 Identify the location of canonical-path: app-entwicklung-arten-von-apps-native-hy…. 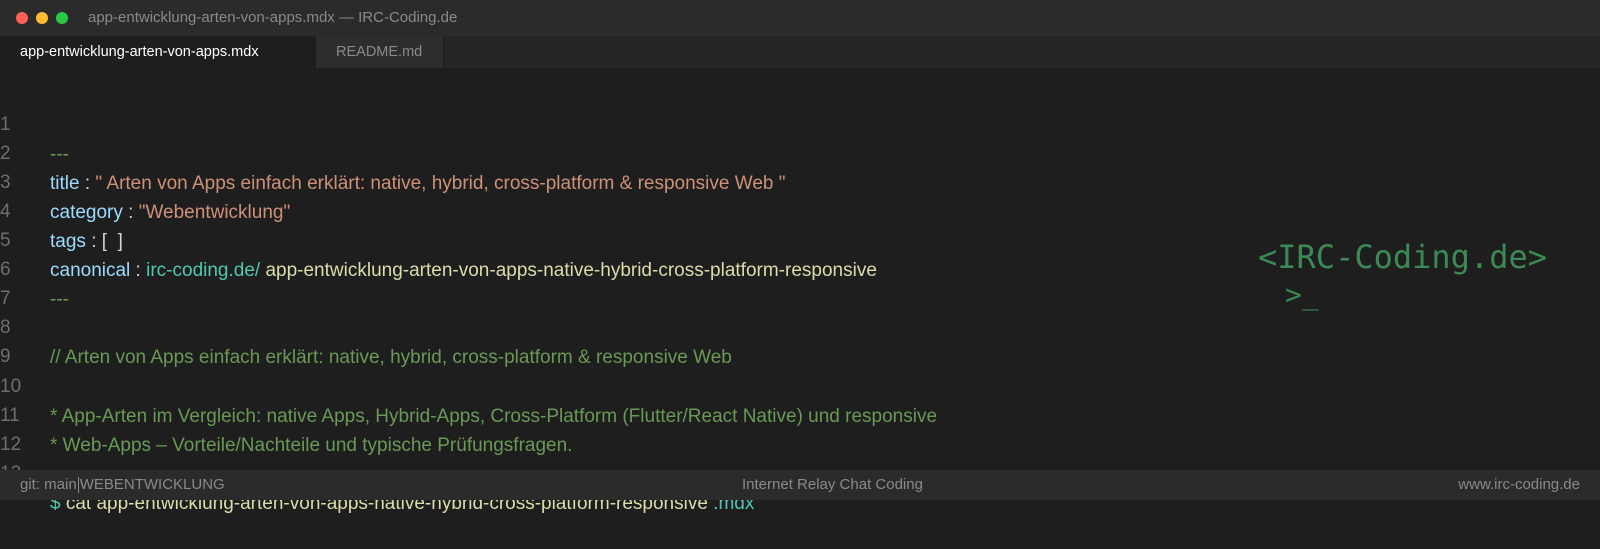
(568, 270).